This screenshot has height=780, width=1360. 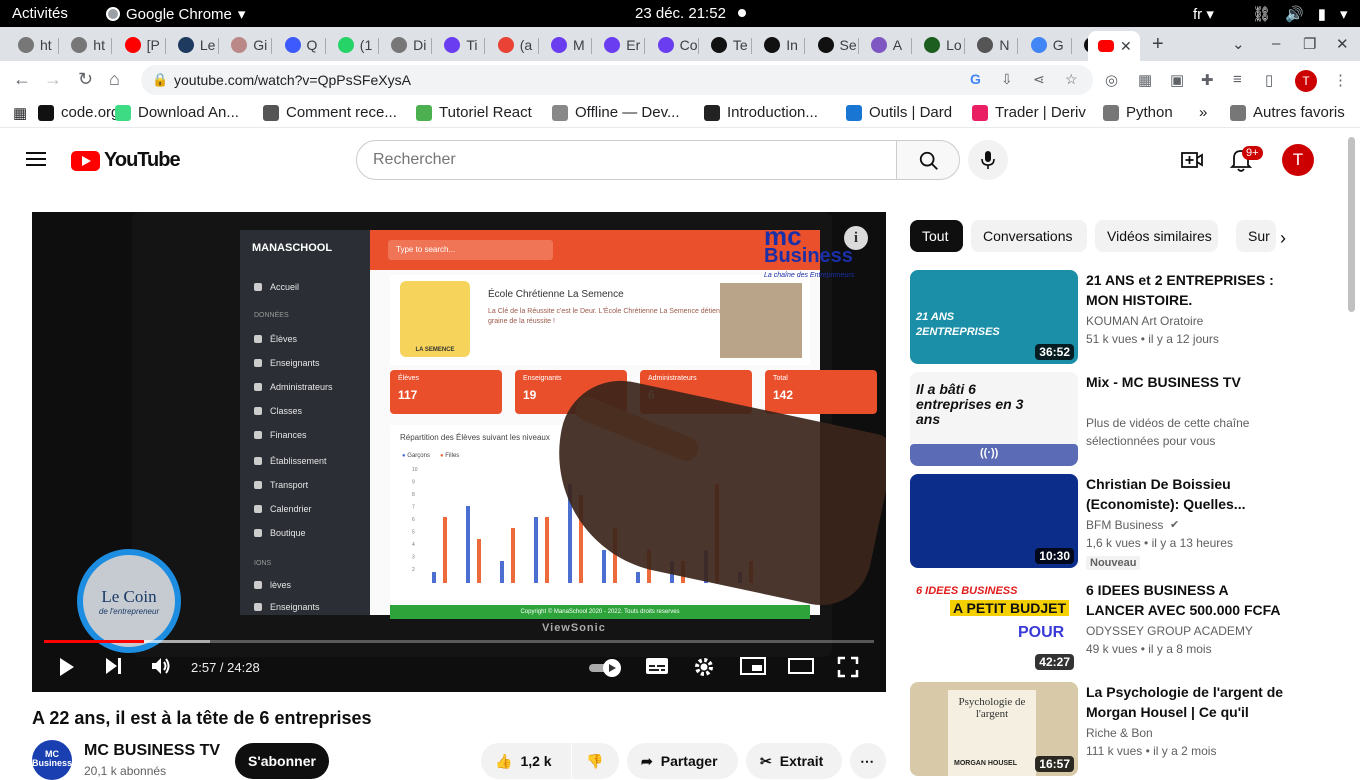 I want to click on filter-chip: Sur, so click(x=1256, y=236).